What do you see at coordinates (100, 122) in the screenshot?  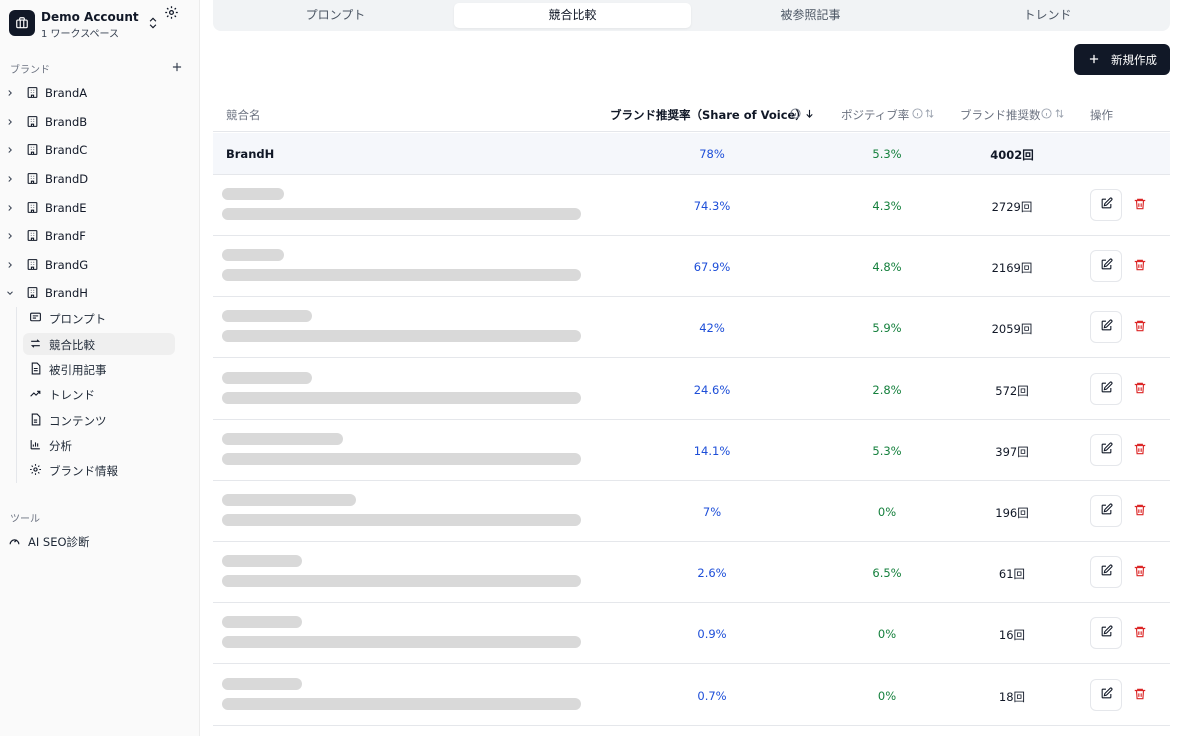 I see `sidebar-brand-item: BrandB` at bounding box center [100, 122].